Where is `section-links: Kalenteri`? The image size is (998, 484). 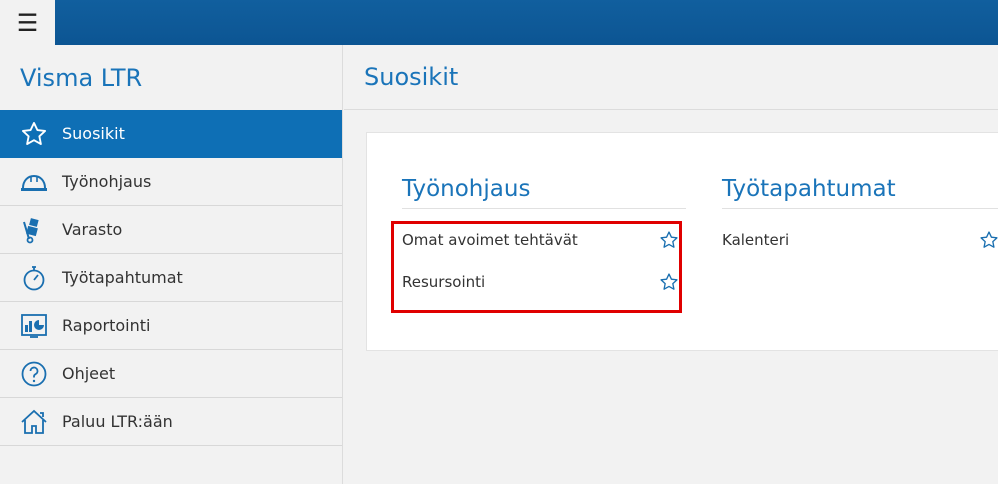
section-links: Kalenteri is located at coordinates (860, 240).